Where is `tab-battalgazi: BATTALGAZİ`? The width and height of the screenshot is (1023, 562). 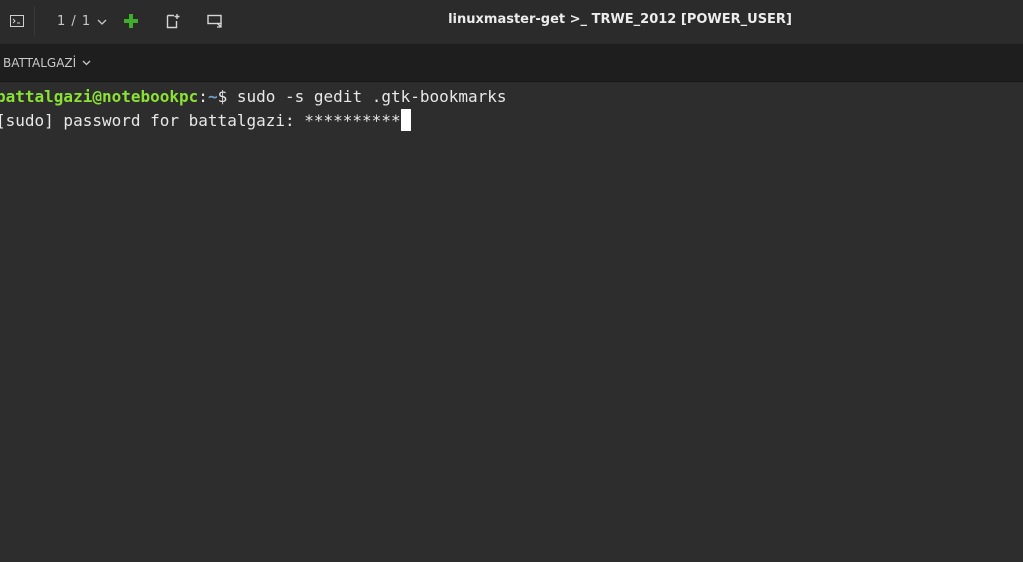
tab-battalgazi: BATTALGAZİ is located at coordinates (45, 63).